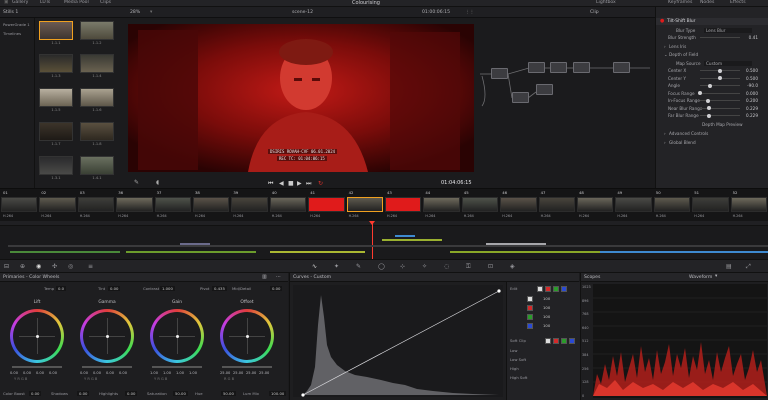  I want to click on wheel-value: 25.00, so click(225, 373).